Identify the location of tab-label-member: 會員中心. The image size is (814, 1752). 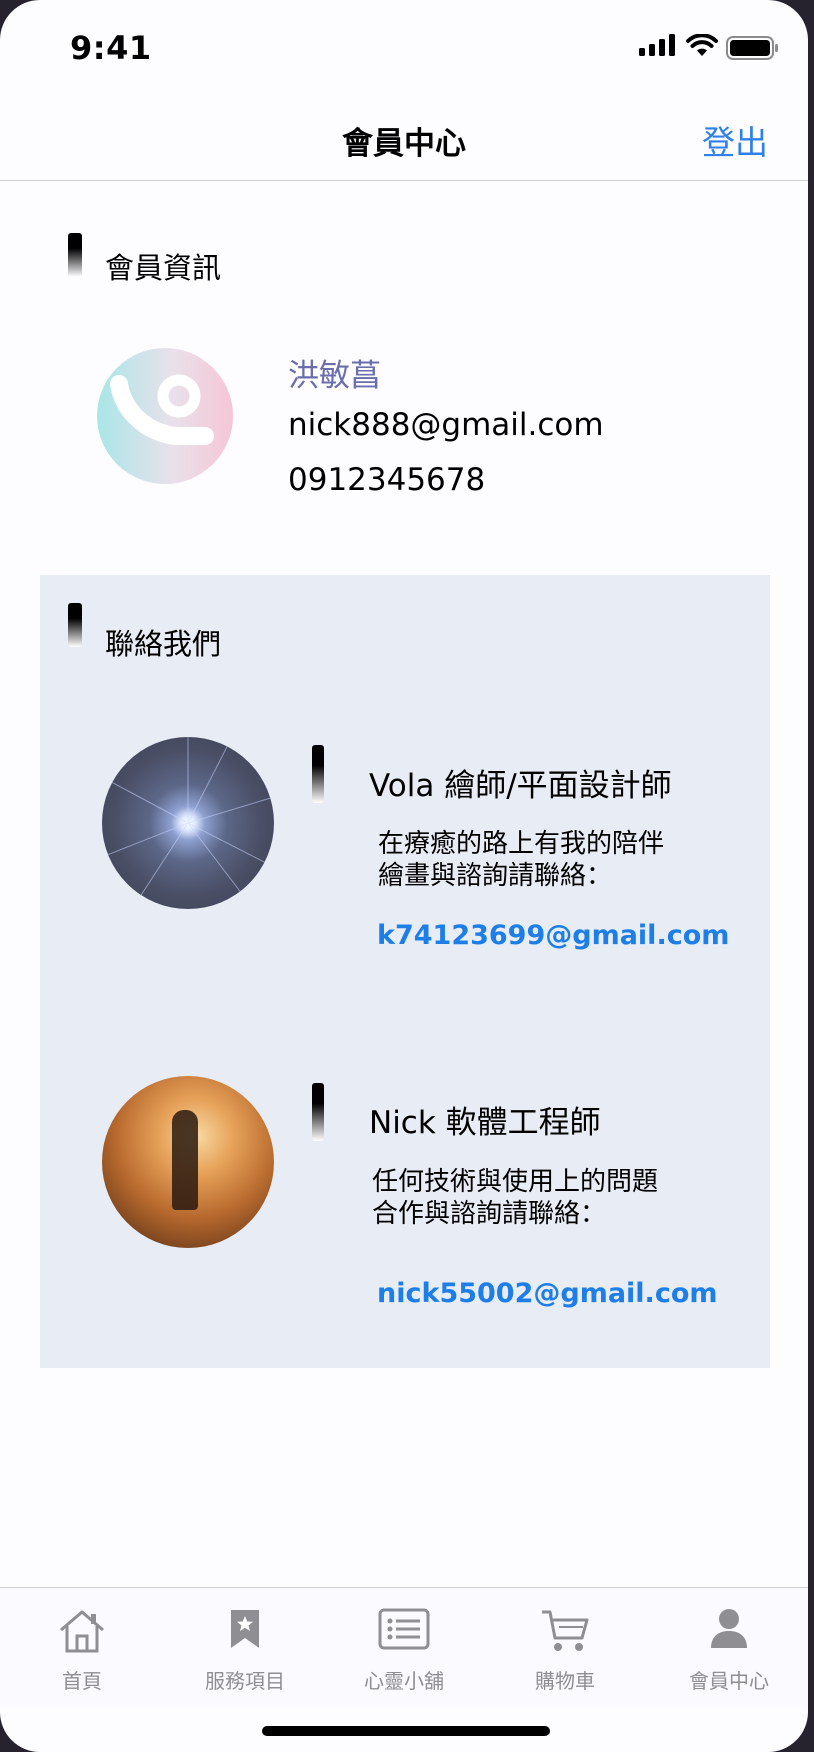
(729, 1681).